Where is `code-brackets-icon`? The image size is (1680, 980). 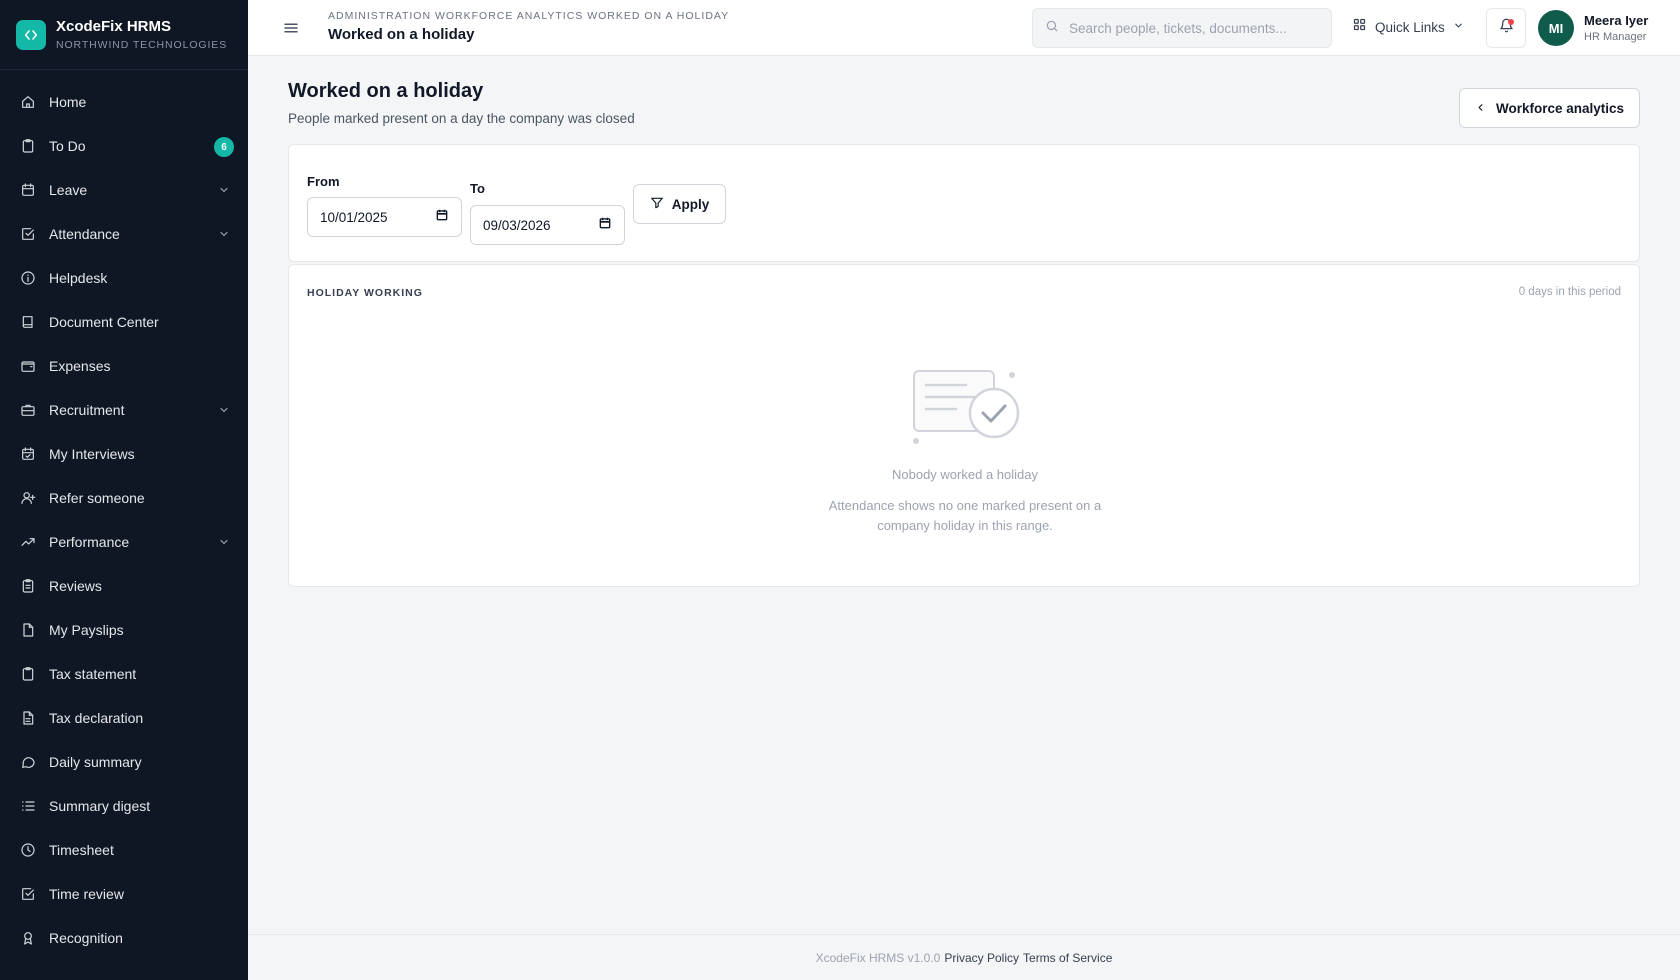 code-brackets-icon is located at coordinates (31, 34).